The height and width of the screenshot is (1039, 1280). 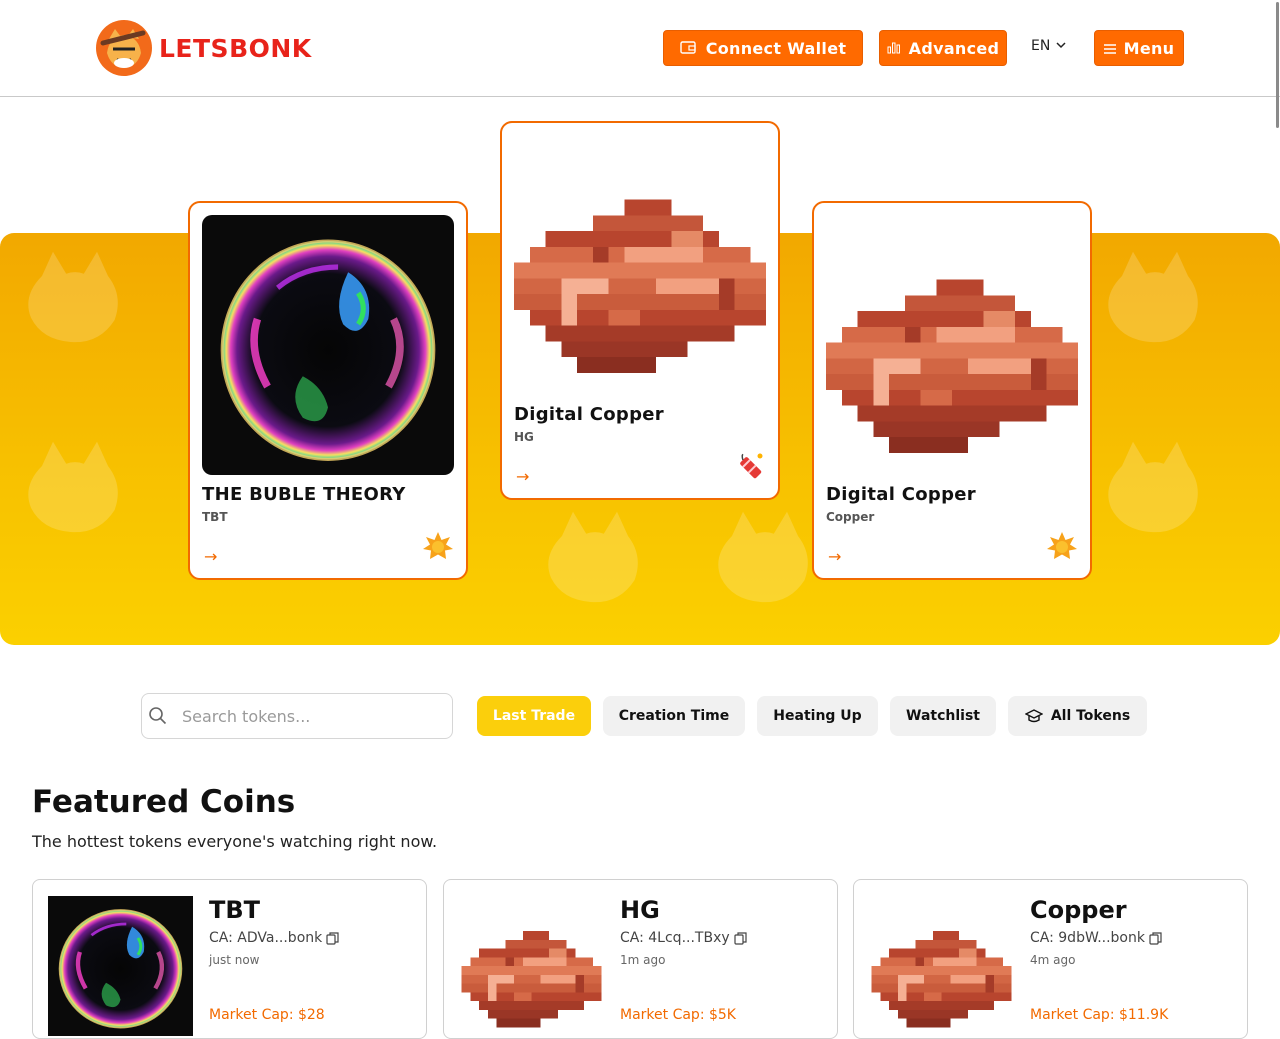 What do you see at coordinates (1099, 1015) in the screenshot?
I see `market-cap: Market Cap: $11.9K` at bounding box center [1099, 1015].